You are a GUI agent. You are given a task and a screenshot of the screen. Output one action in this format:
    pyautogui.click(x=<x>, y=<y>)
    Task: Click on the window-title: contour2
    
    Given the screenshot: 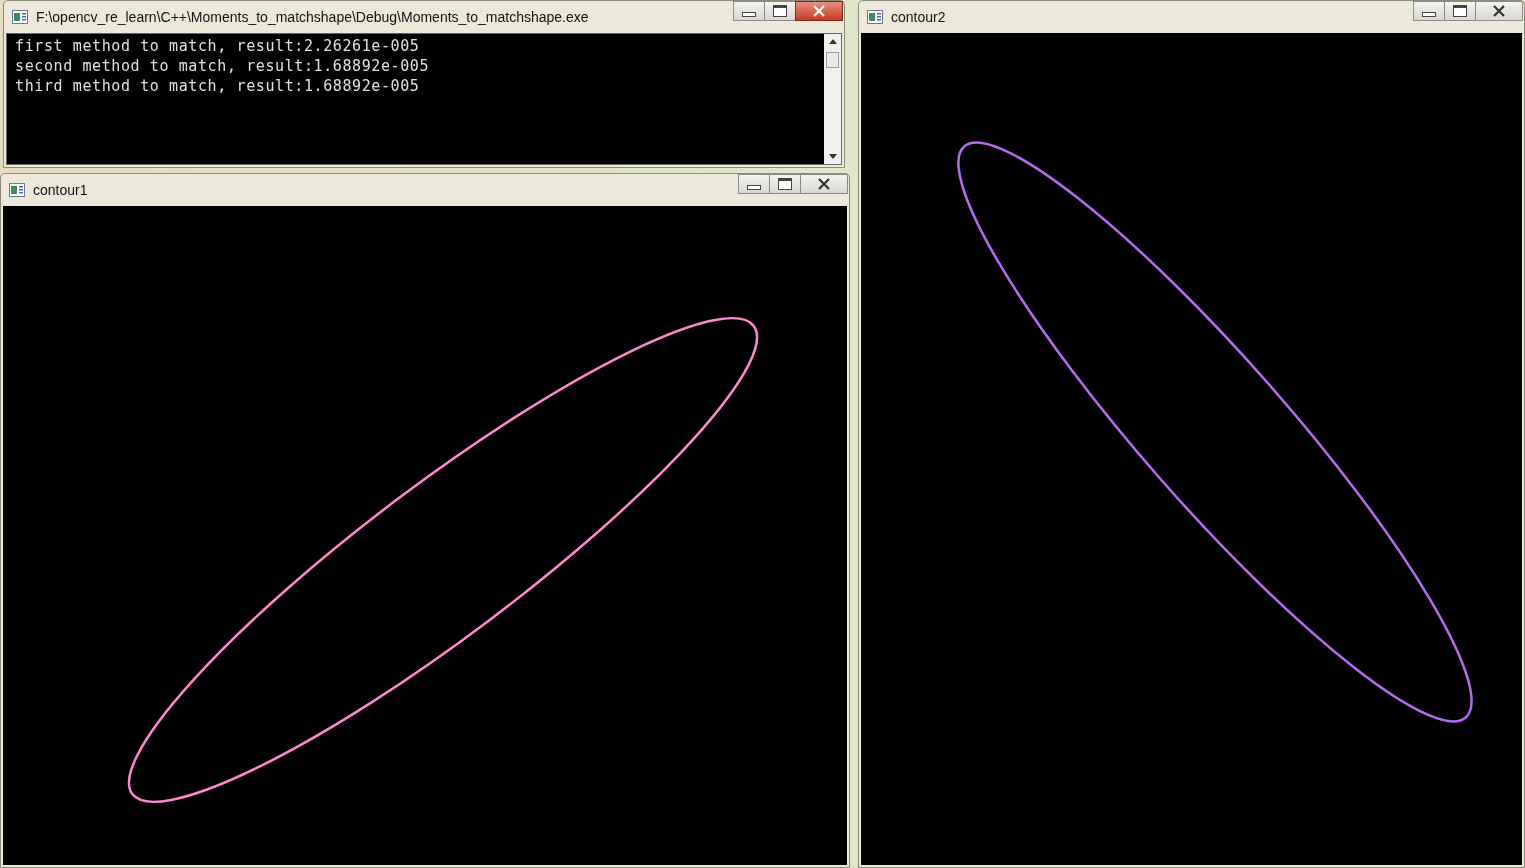 What is the action you would take?
    pyautogui.click(x=918, y=17)
    